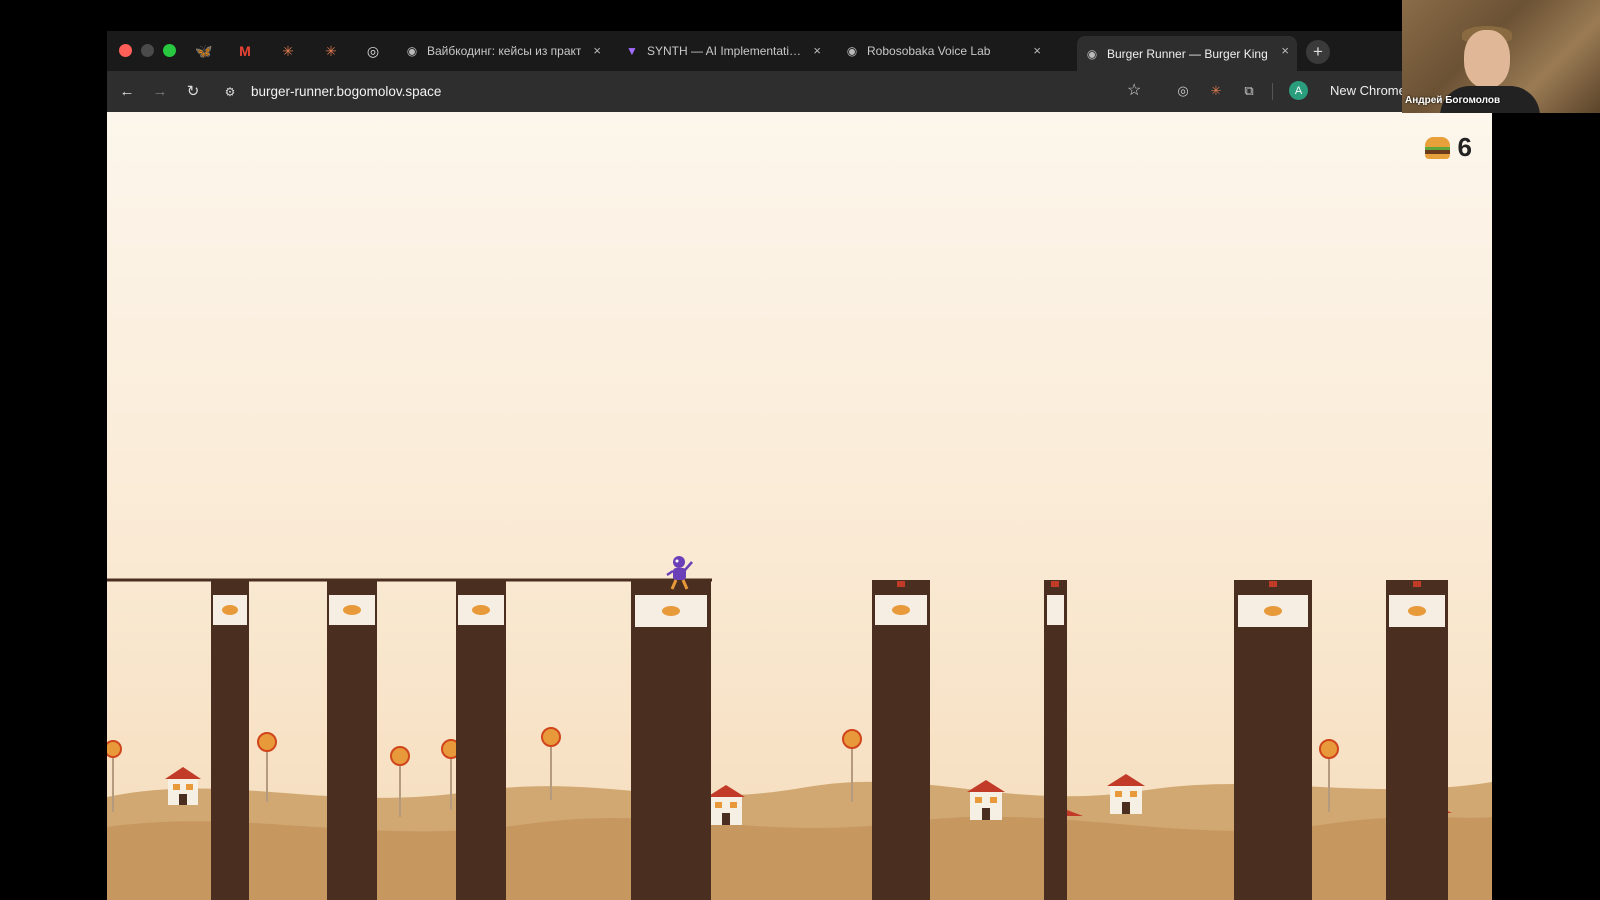 The height and width of the screenshot is (900, 1600). What do you see at coordinates (204, 51) in the screenshot?
I see `pinned-tab-butterfly-icon: 🦋` at bounding box center [204, 51].